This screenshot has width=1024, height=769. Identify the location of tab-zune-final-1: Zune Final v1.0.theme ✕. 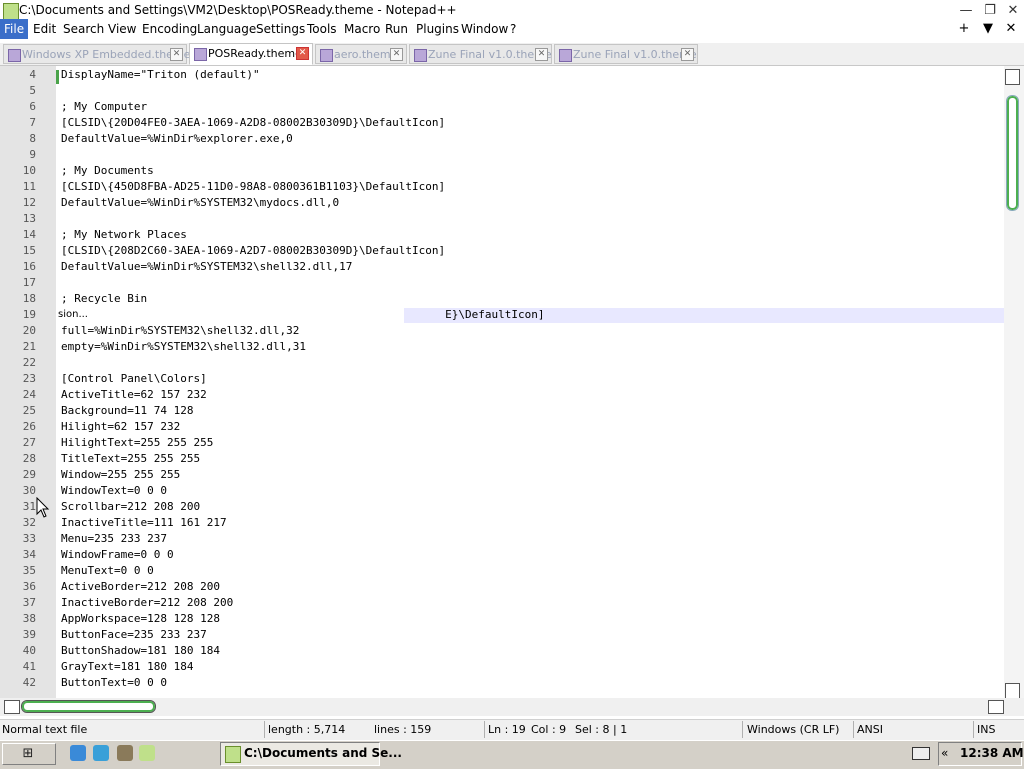
(480, 54).